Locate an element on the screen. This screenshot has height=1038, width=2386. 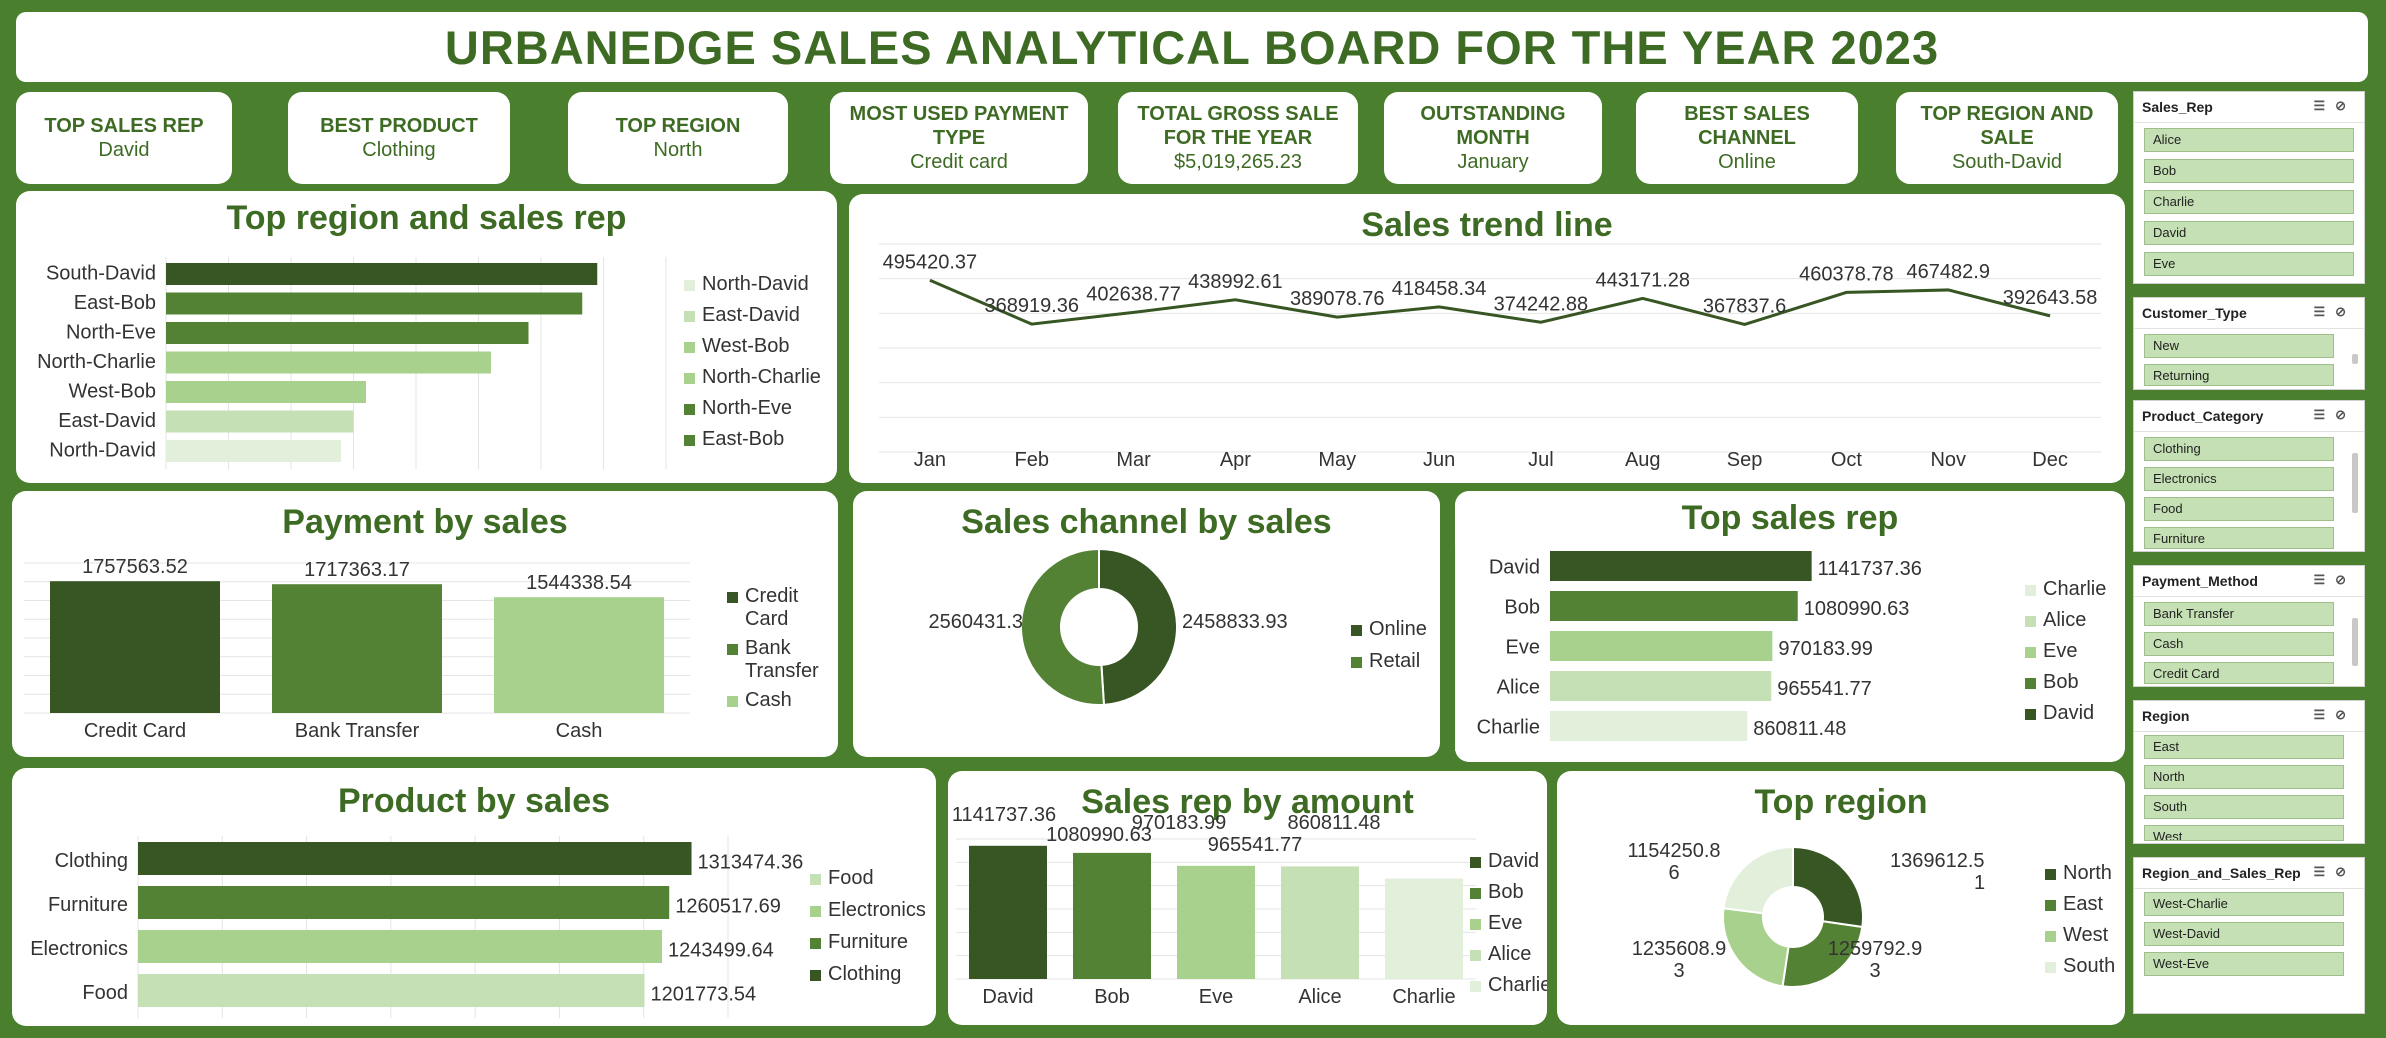
category-label: Alice is located at coordinates (1518, 688).